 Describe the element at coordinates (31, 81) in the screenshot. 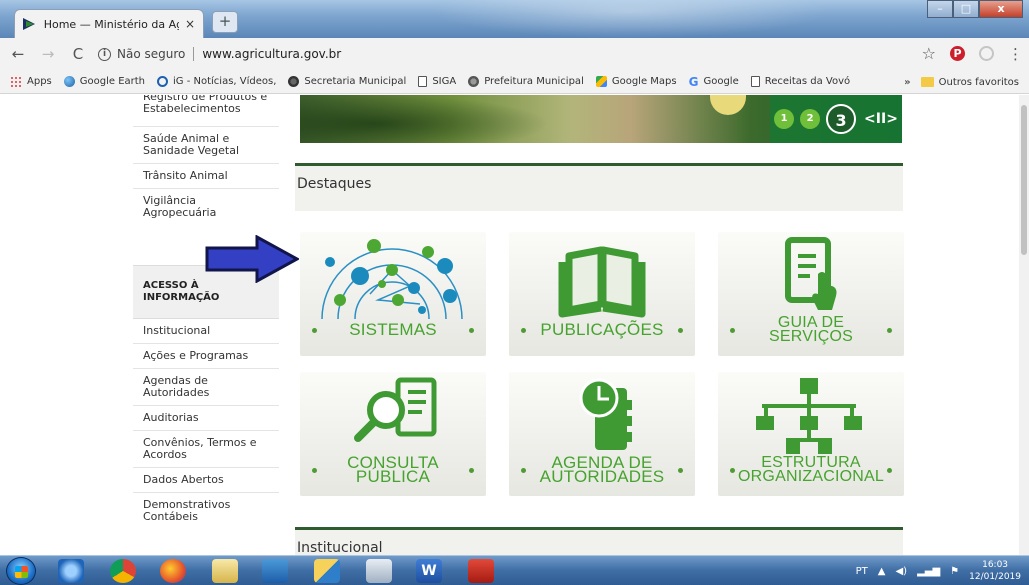

I see `bookmark-apps: Apps` at that location.